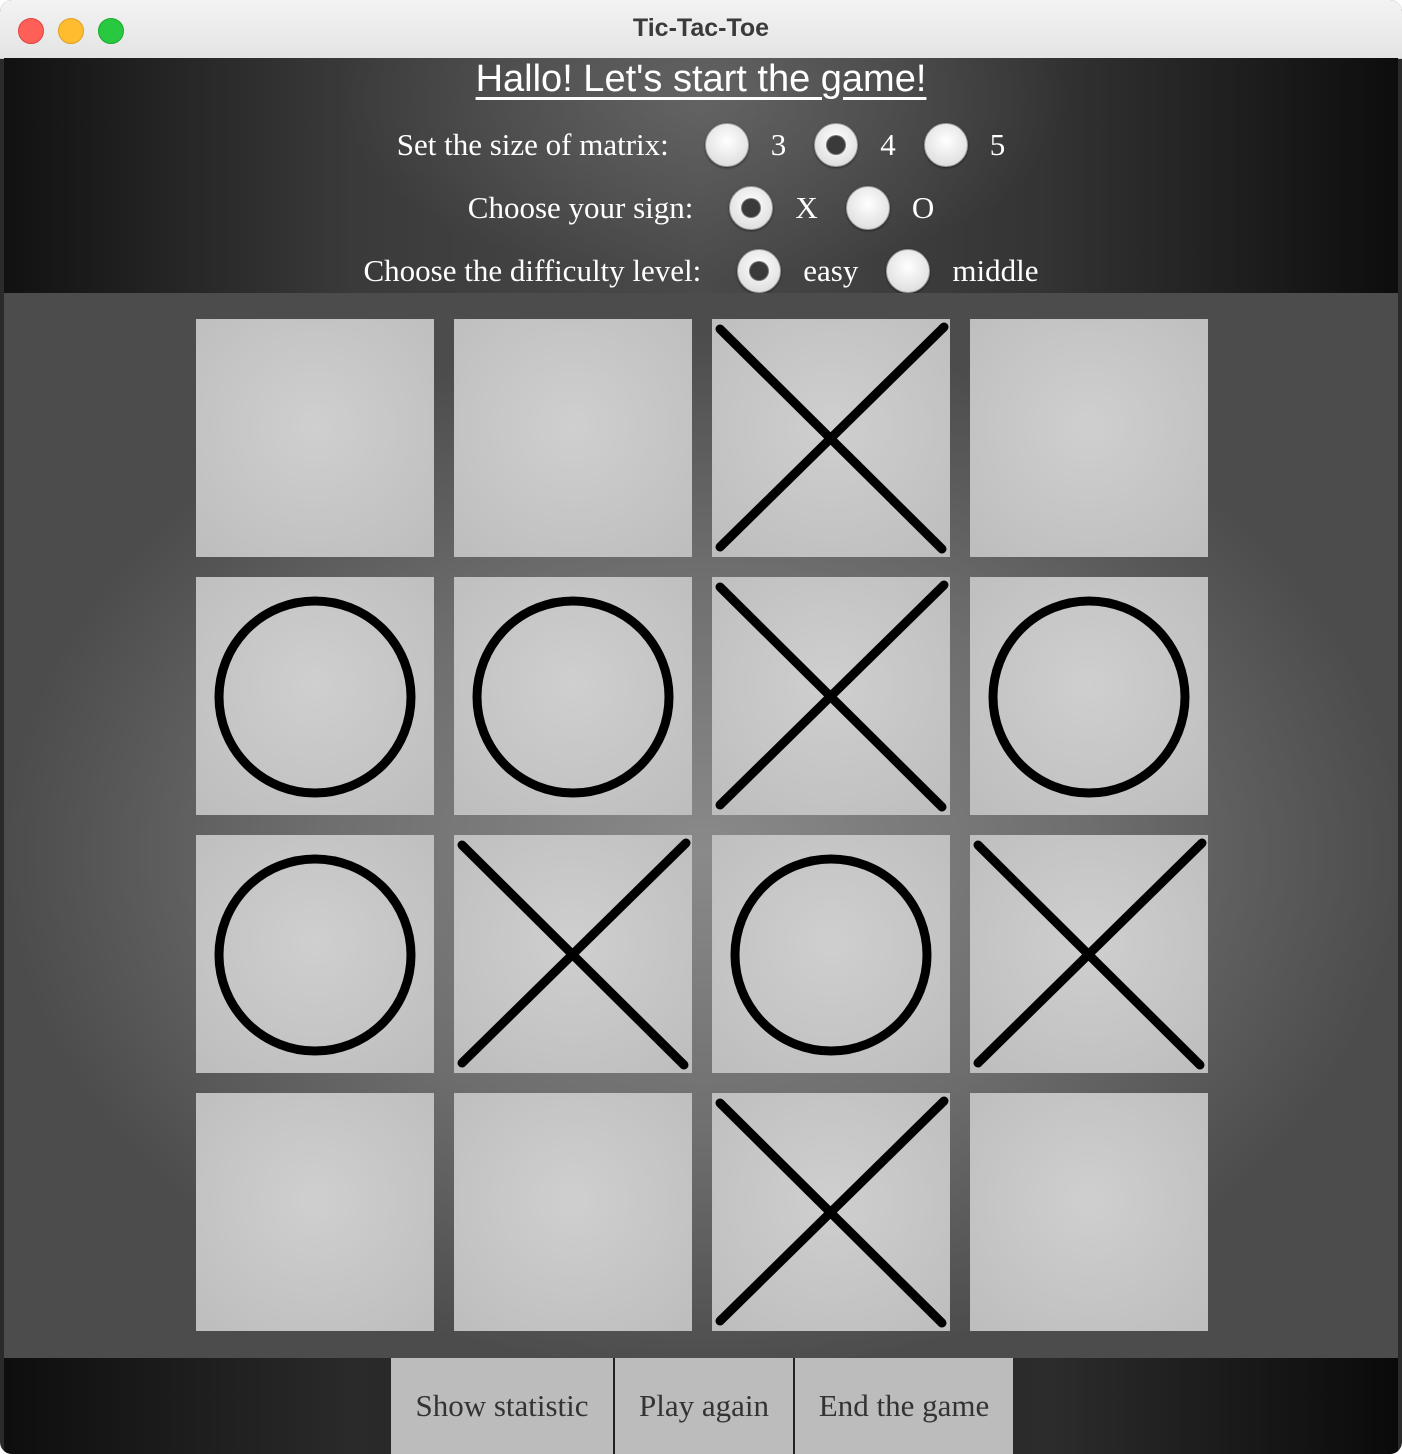  I want to click on matrix-size-option-label: 5, so click(997, 144).